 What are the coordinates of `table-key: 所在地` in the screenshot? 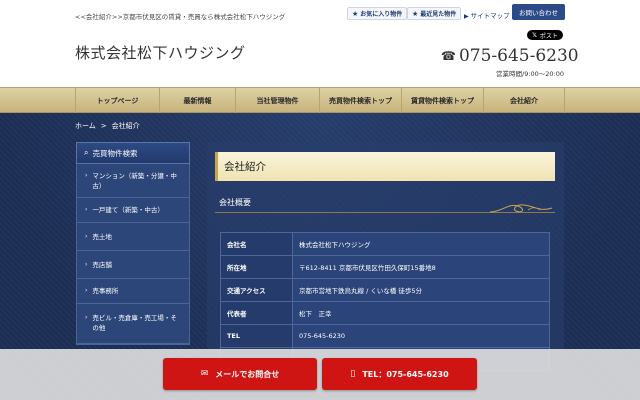 It's located at (256, 267).